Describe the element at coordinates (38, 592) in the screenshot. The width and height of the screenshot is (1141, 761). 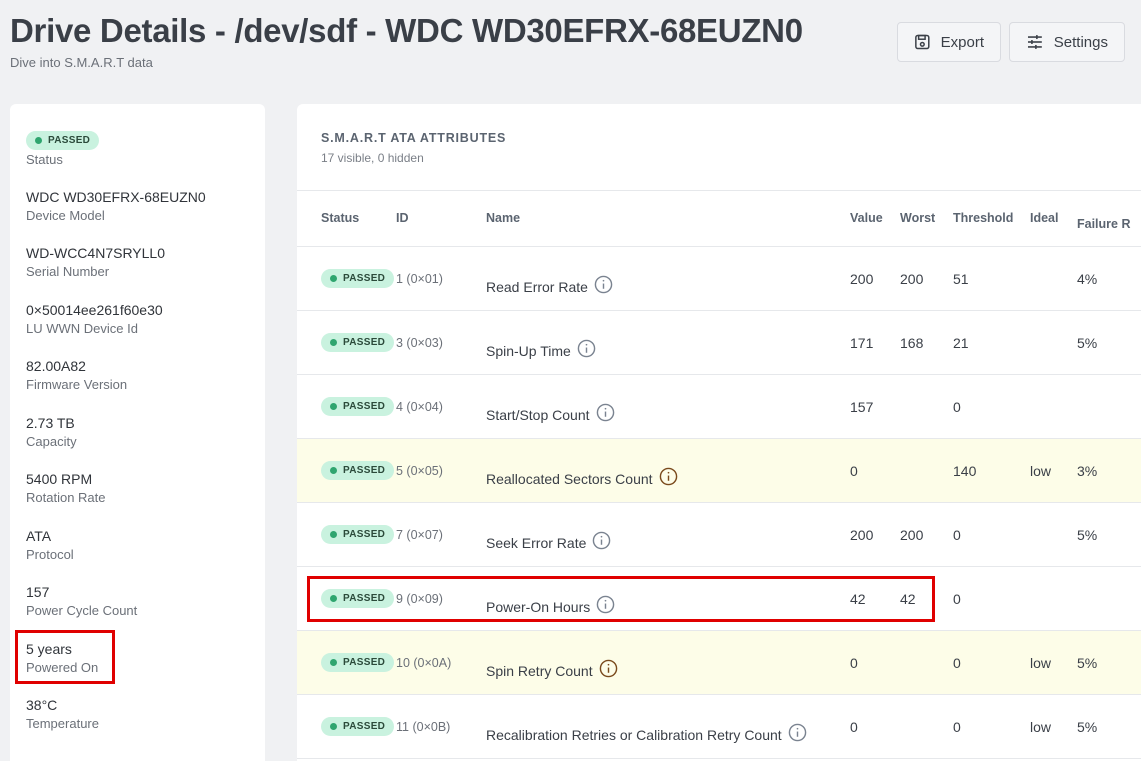
I see `summary-value: 157` at that location.